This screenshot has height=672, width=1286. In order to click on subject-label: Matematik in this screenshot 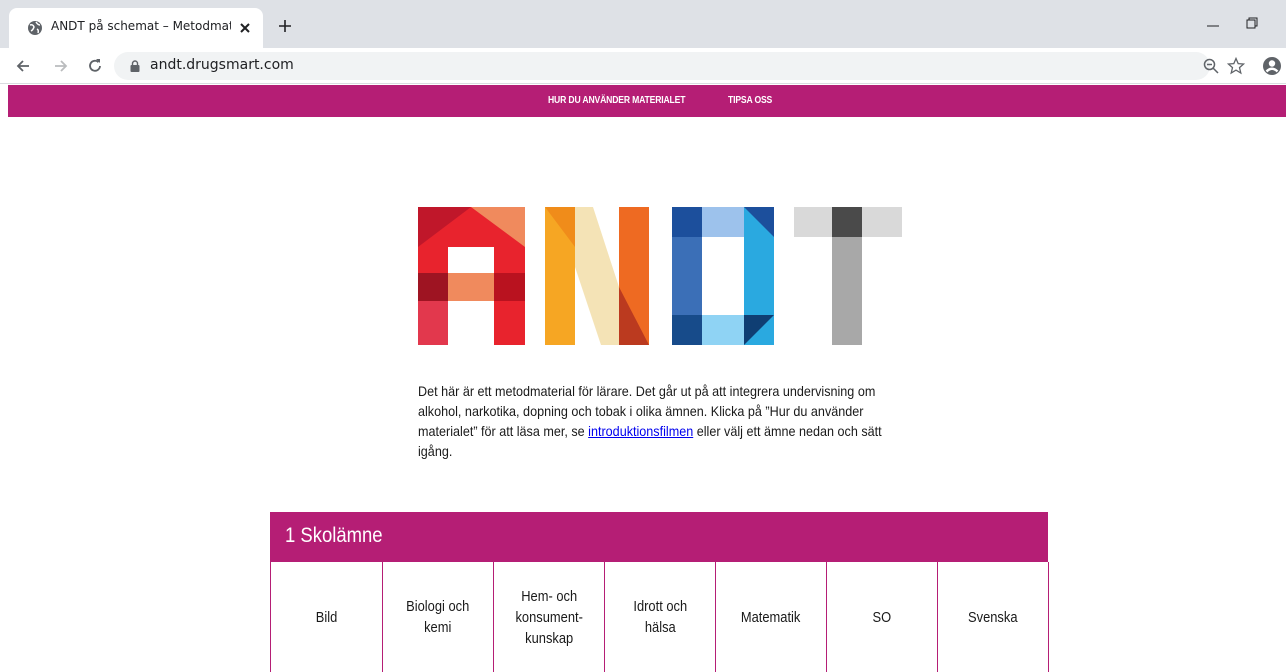, I will do `click(771, 617)`.